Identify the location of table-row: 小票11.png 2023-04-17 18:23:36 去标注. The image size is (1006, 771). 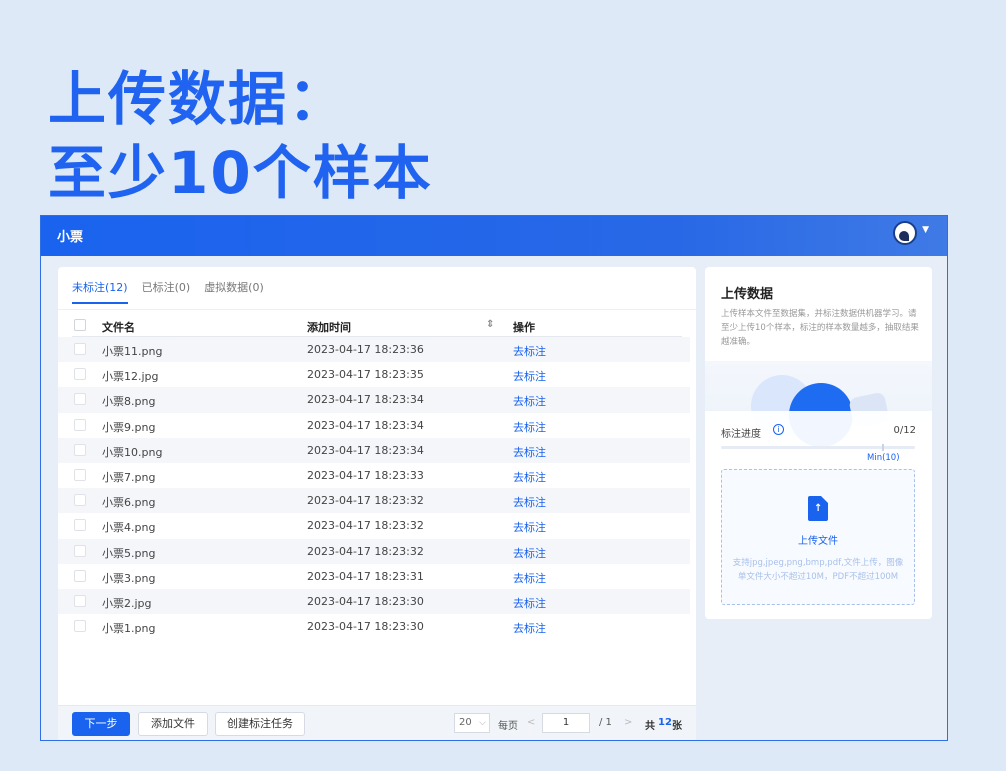
(374, 350).